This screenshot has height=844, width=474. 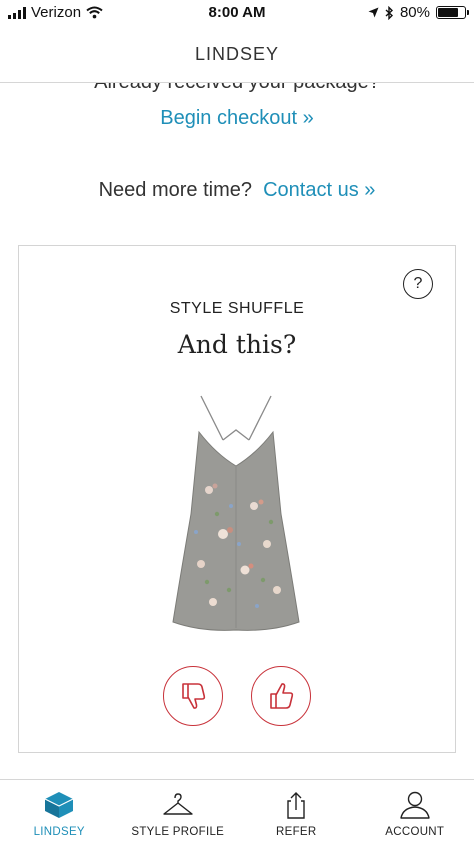 I want to click on person-icon, so click(x=415, y=805).